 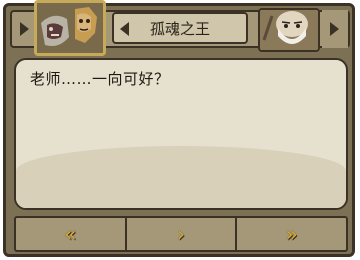 I want to click on skip-button: », so click(x=291, y=234).